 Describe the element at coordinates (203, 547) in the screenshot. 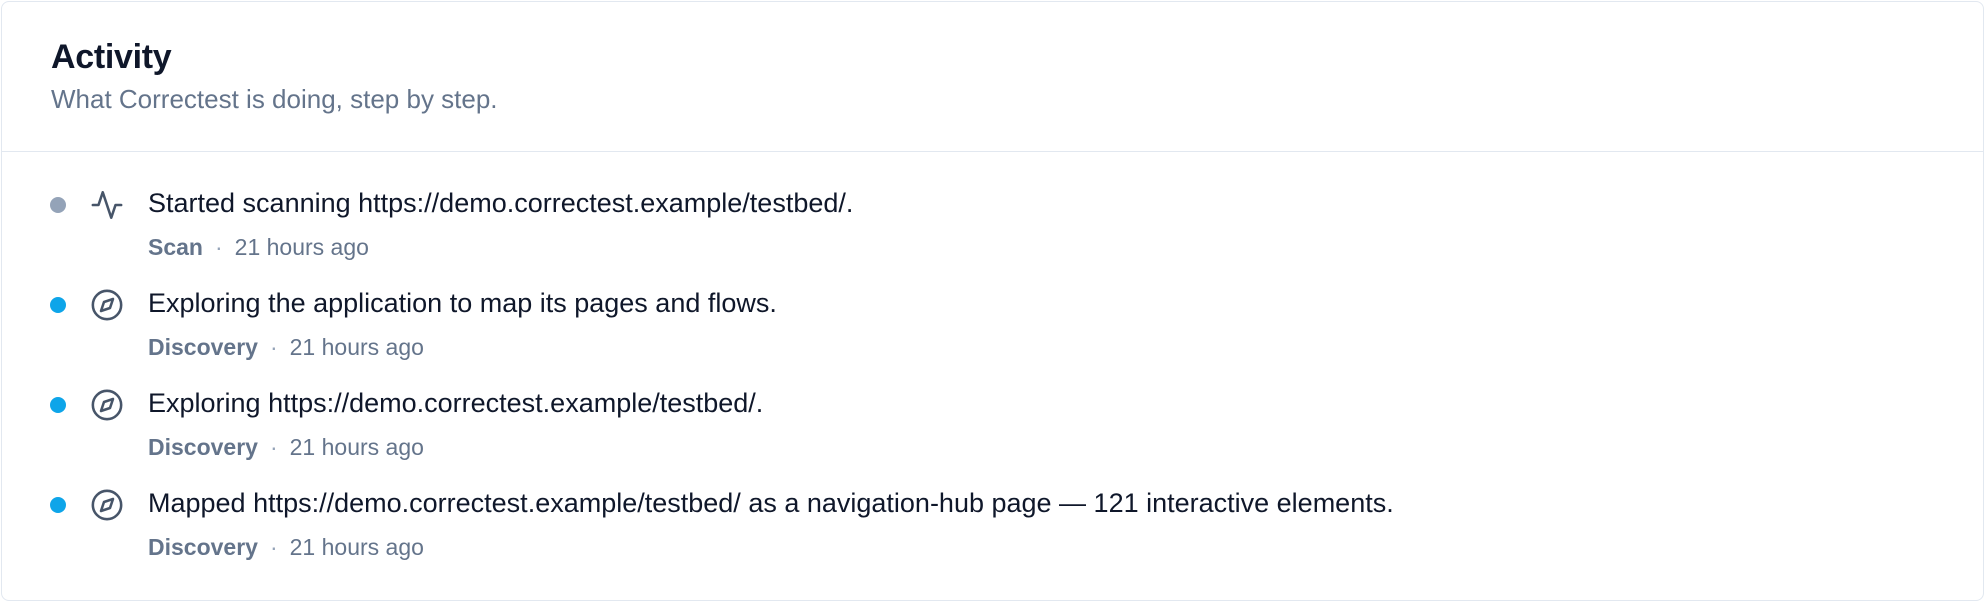

I see `activity-category: Discovery` at that location.